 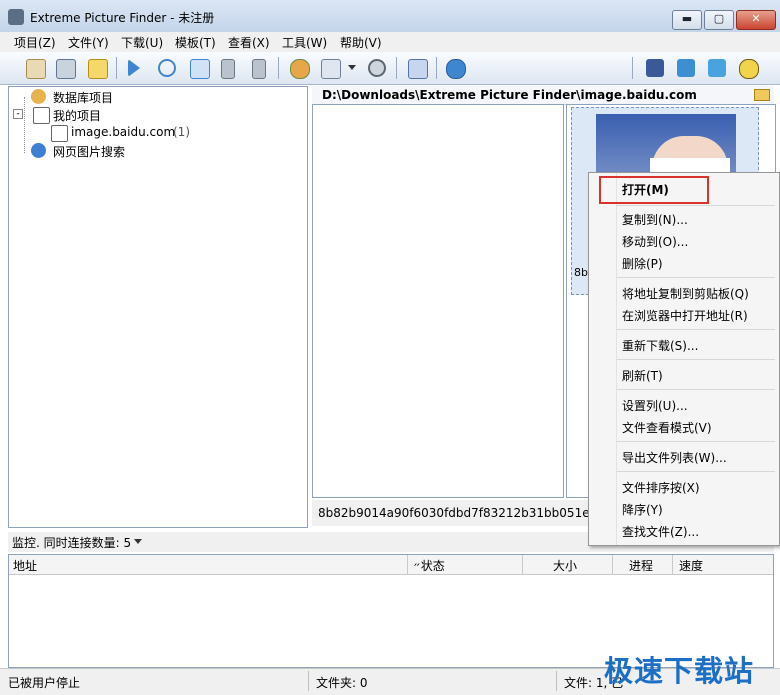 What do you see at coordinates (18, 114) in the screenshot?
I see `collapse-icon: -` at bounding box center [18, 114].